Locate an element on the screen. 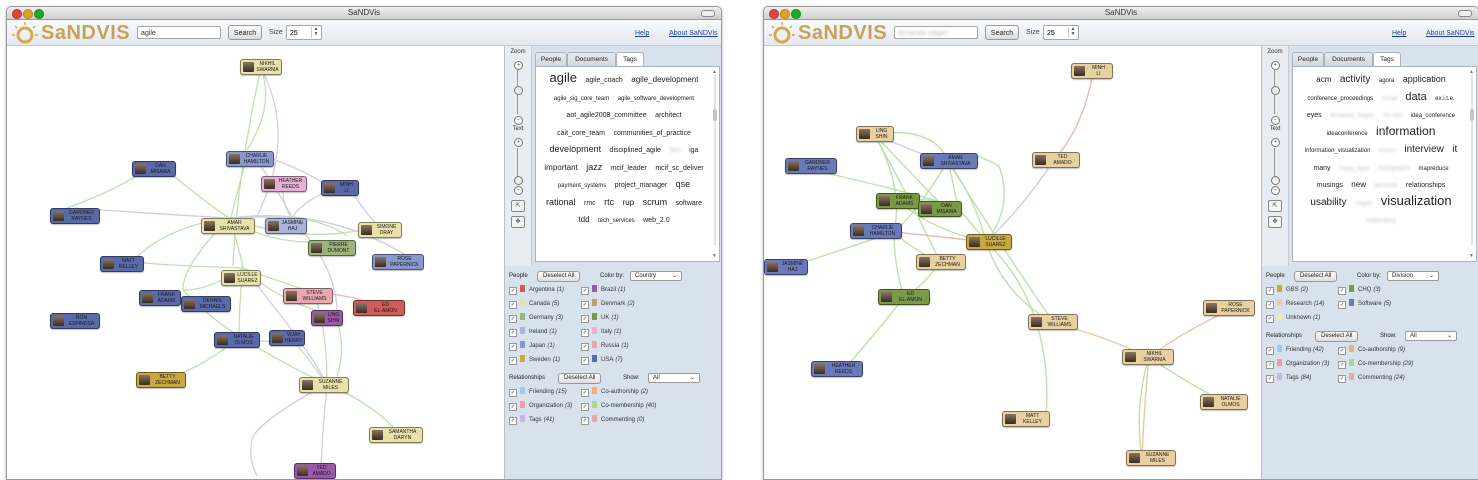 The width and height of the screenshot is (1478, 480). tag-item: usability is located at coordinates (1328, 202).